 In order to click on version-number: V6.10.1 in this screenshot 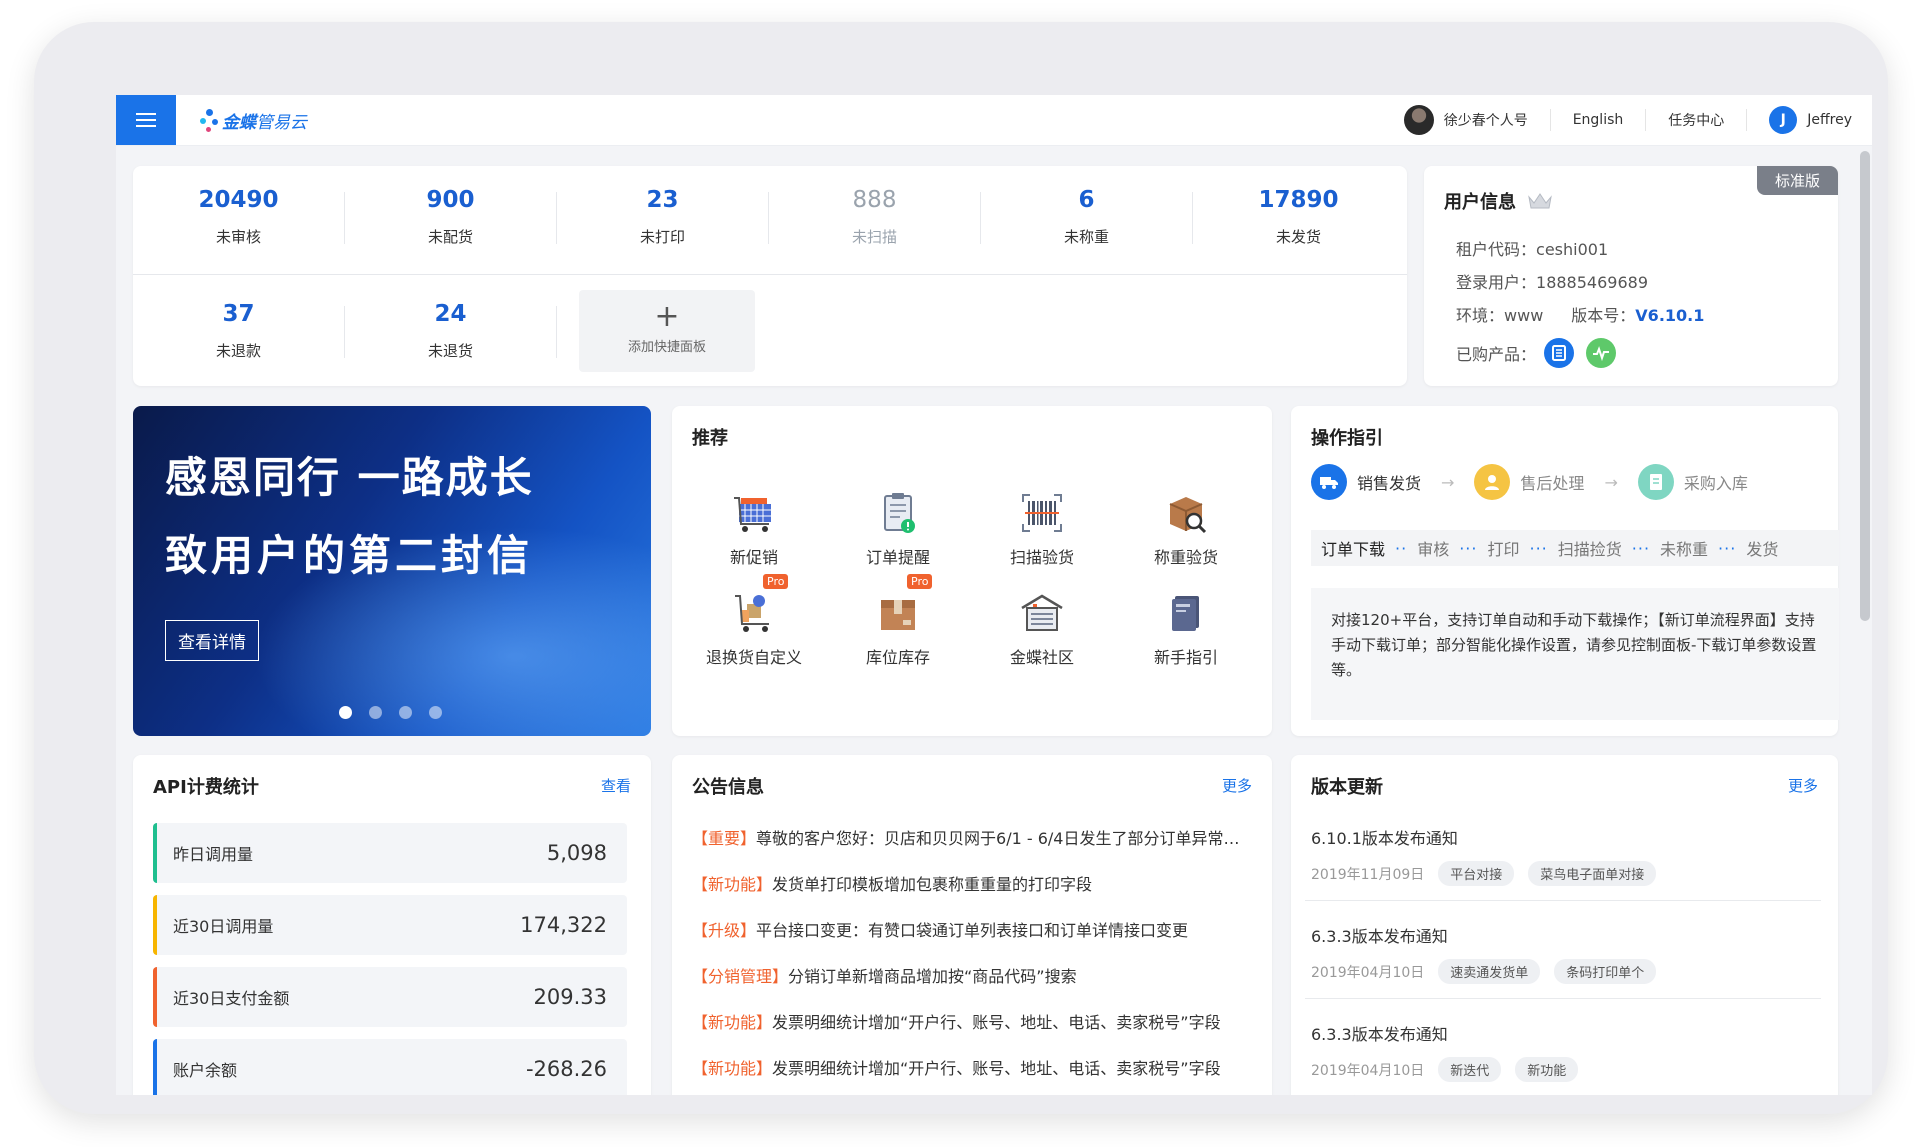, I will do `click(1670, 315)`.